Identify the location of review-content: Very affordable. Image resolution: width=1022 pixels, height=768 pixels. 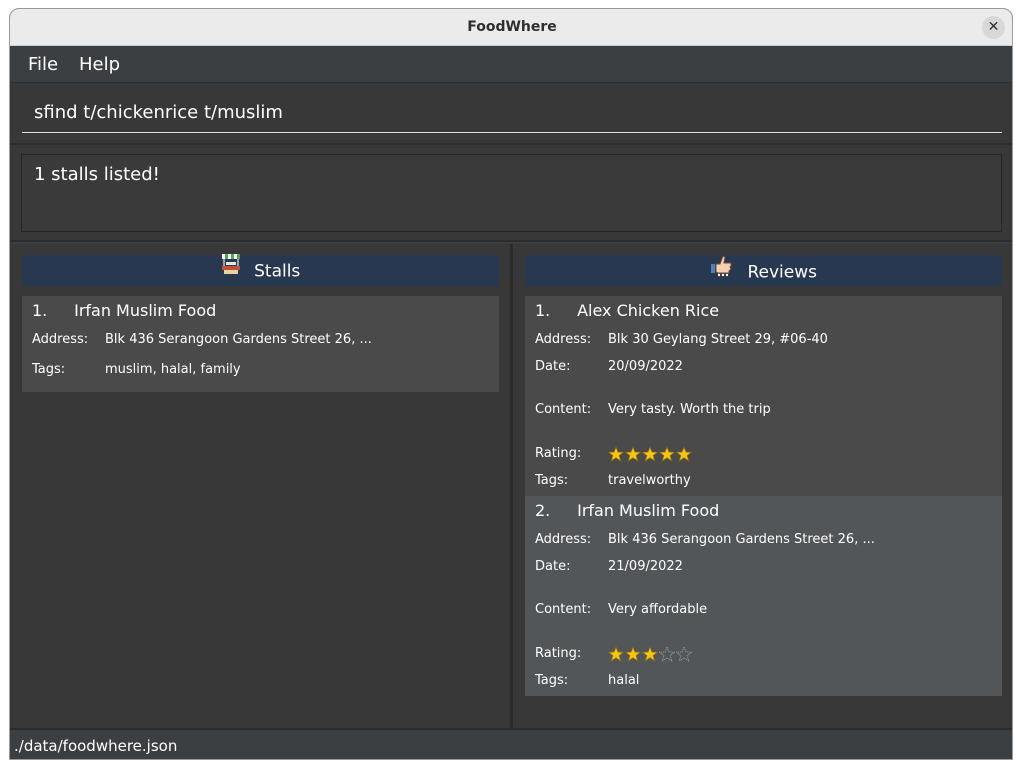
(658, 609).